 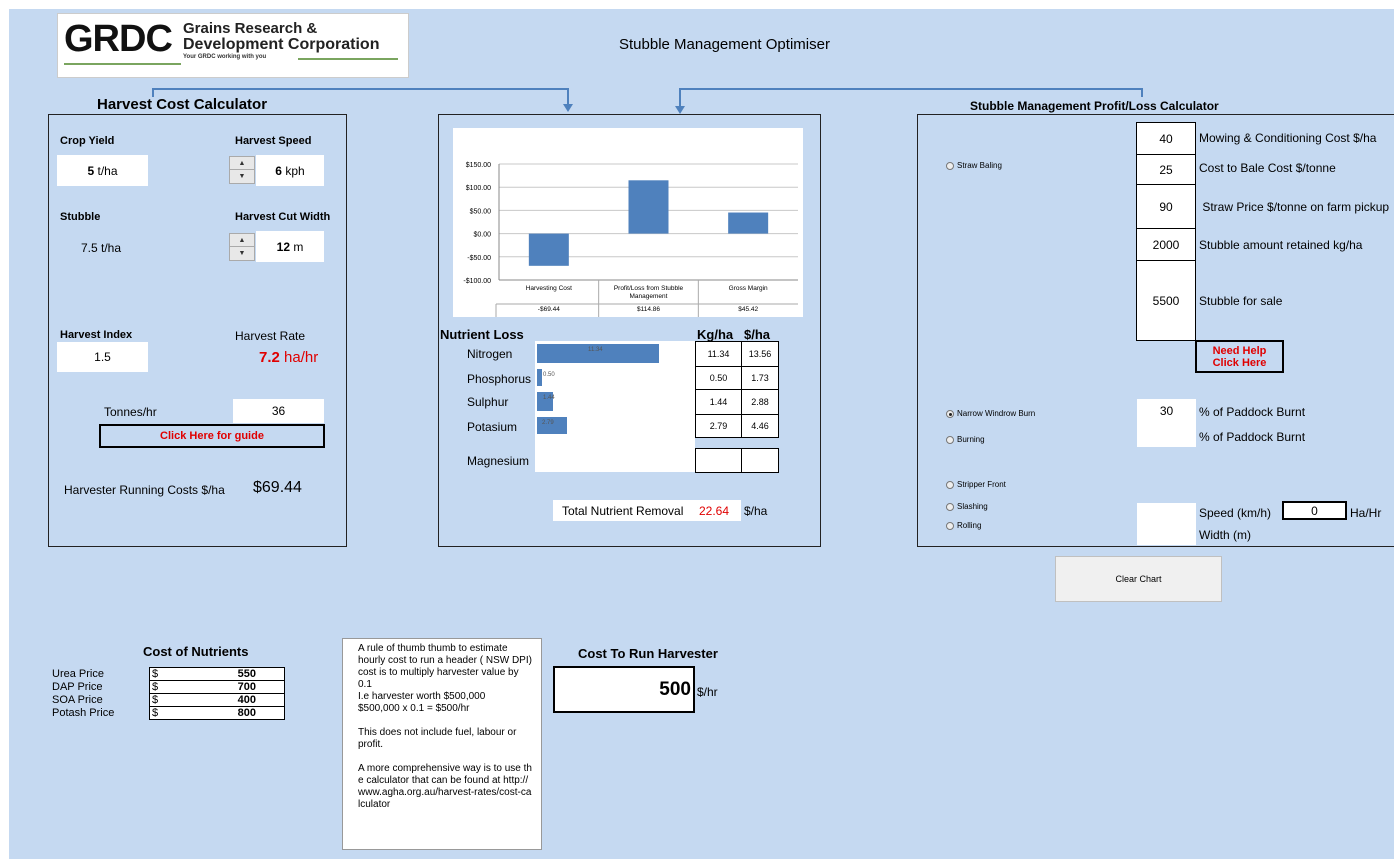 What do you see at coordinates (1166, 534) in the screenshot?
I see `width-field` at bounding box center [1166, 534].